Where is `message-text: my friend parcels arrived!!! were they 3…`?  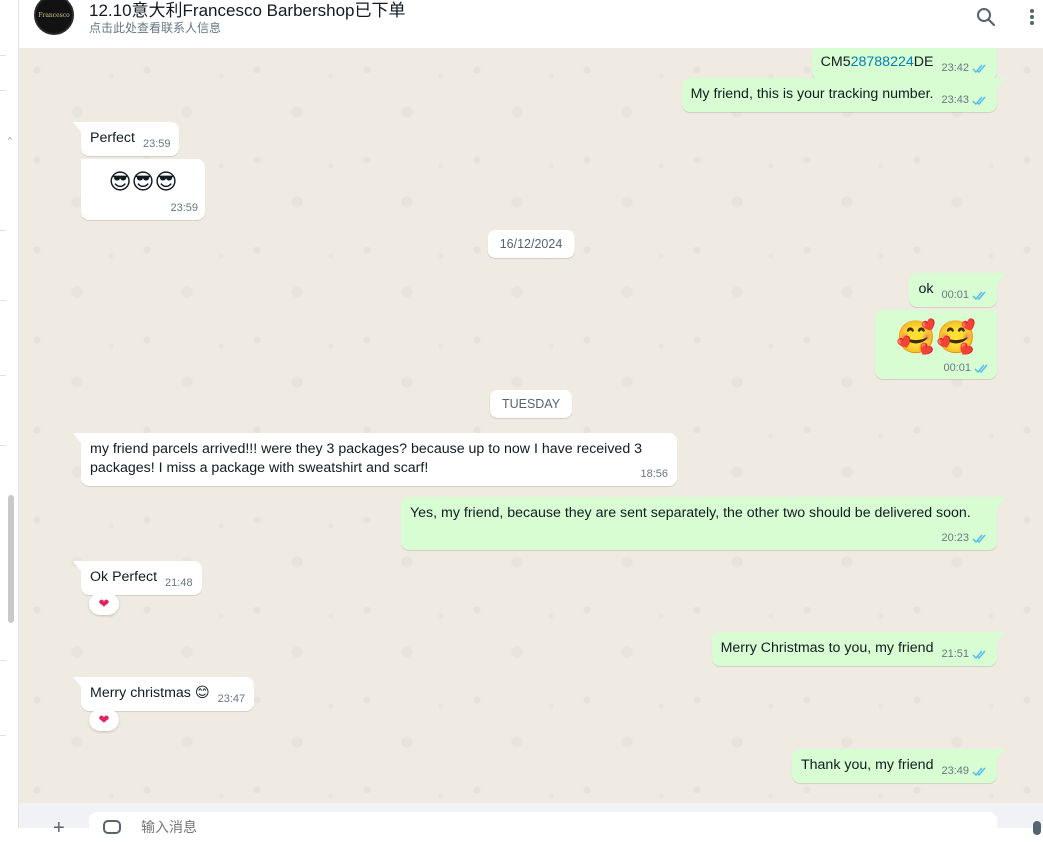
message-text: my friend parcels arrived!!! were they 3… is located at coordinates (368, 458).